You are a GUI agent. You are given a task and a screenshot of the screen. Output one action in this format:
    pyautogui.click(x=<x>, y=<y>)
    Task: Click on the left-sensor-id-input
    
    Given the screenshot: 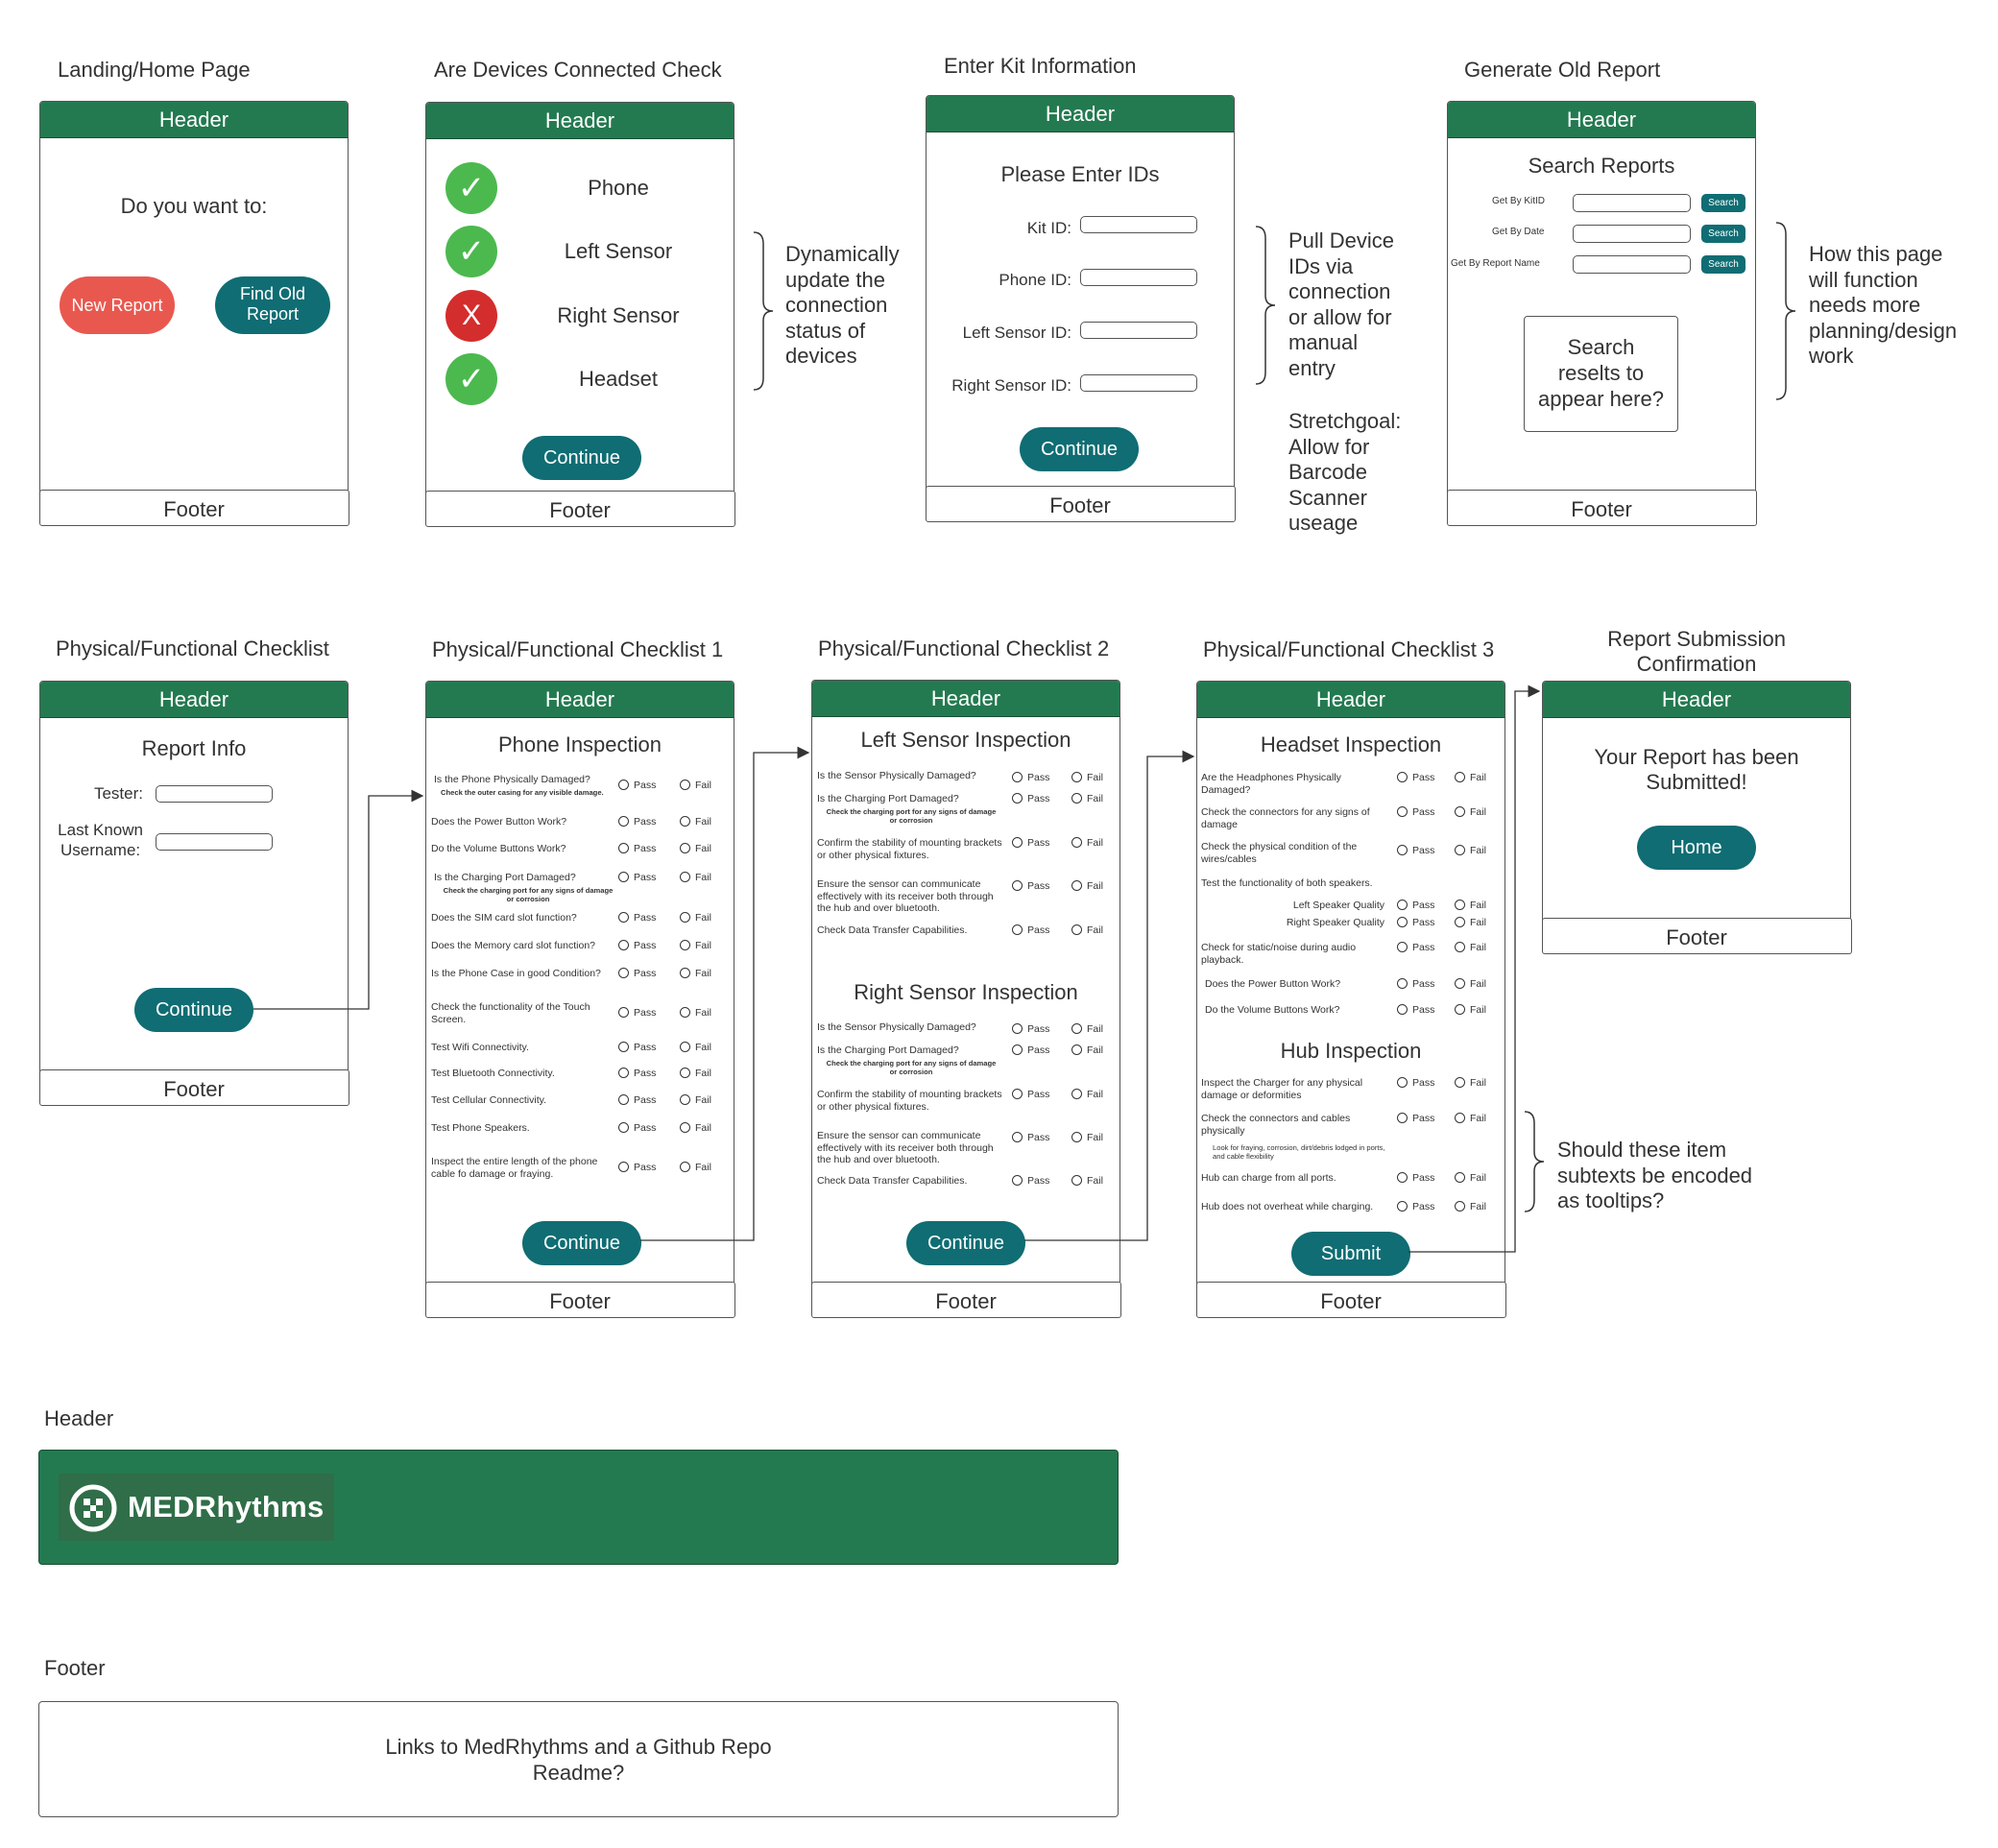 What is the action you would take?
    pyautogui.click(x=1138, y=330)
    